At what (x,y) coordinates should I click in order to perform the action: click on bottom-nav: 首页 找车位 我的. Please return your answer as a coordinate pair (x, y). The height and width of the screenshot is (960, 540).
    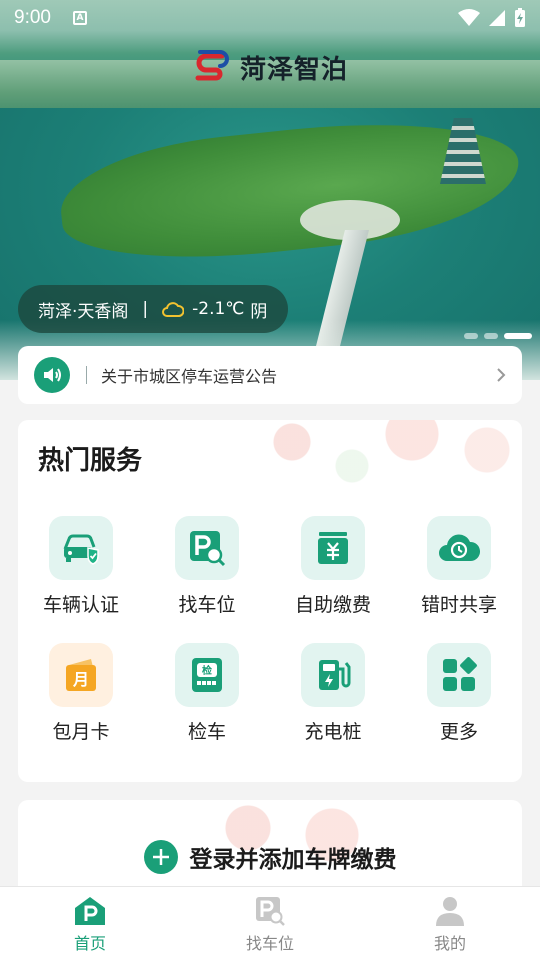
    Looking at the image, I should click on (270, 923).